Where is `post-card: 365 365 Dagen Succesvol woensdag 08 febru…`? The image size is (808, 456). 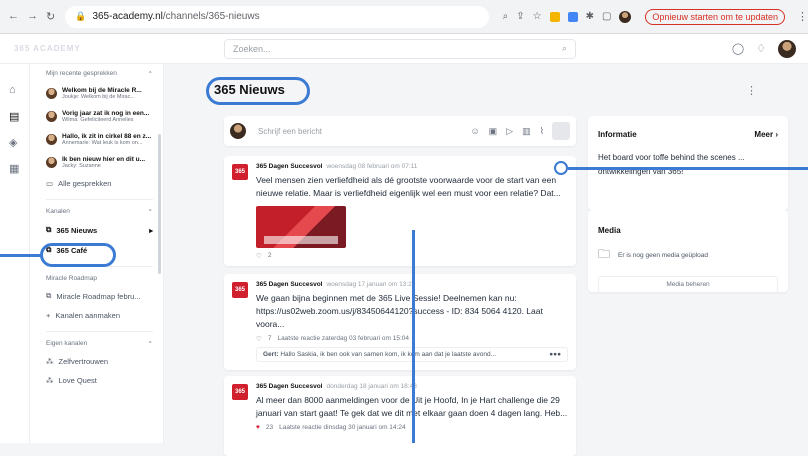
post-card: 365 365 Dagen Succesvol woensdag 08 febru… is located at coordinates (400, 211).